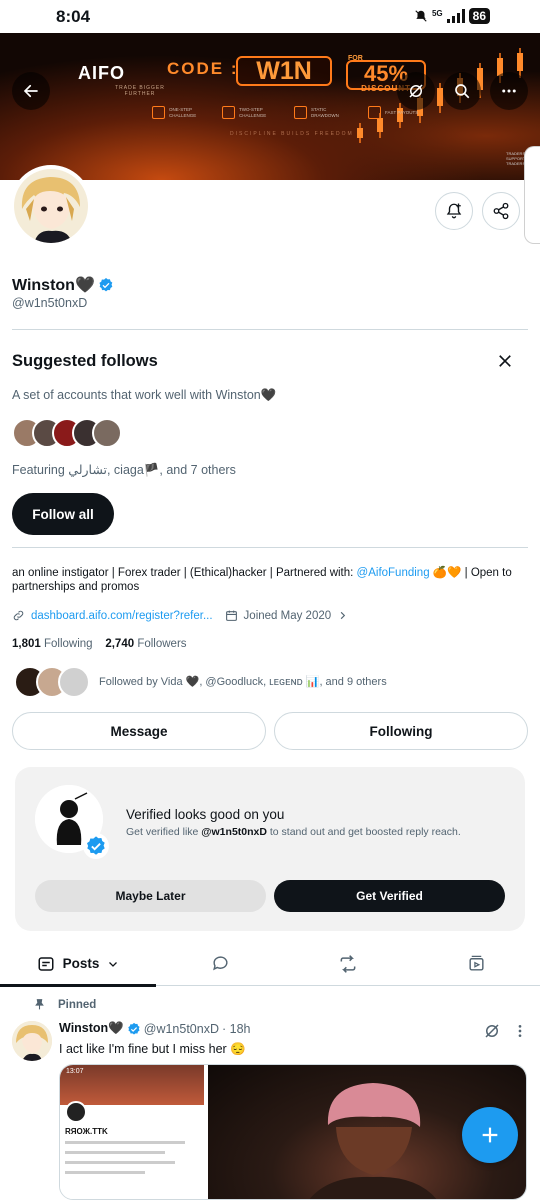 This screenshot has height=1200, width=540. What do you see at coordinates (73, 17) in the screenshot?
I see `status-time: 8:04` at bounding box center [73, 17].